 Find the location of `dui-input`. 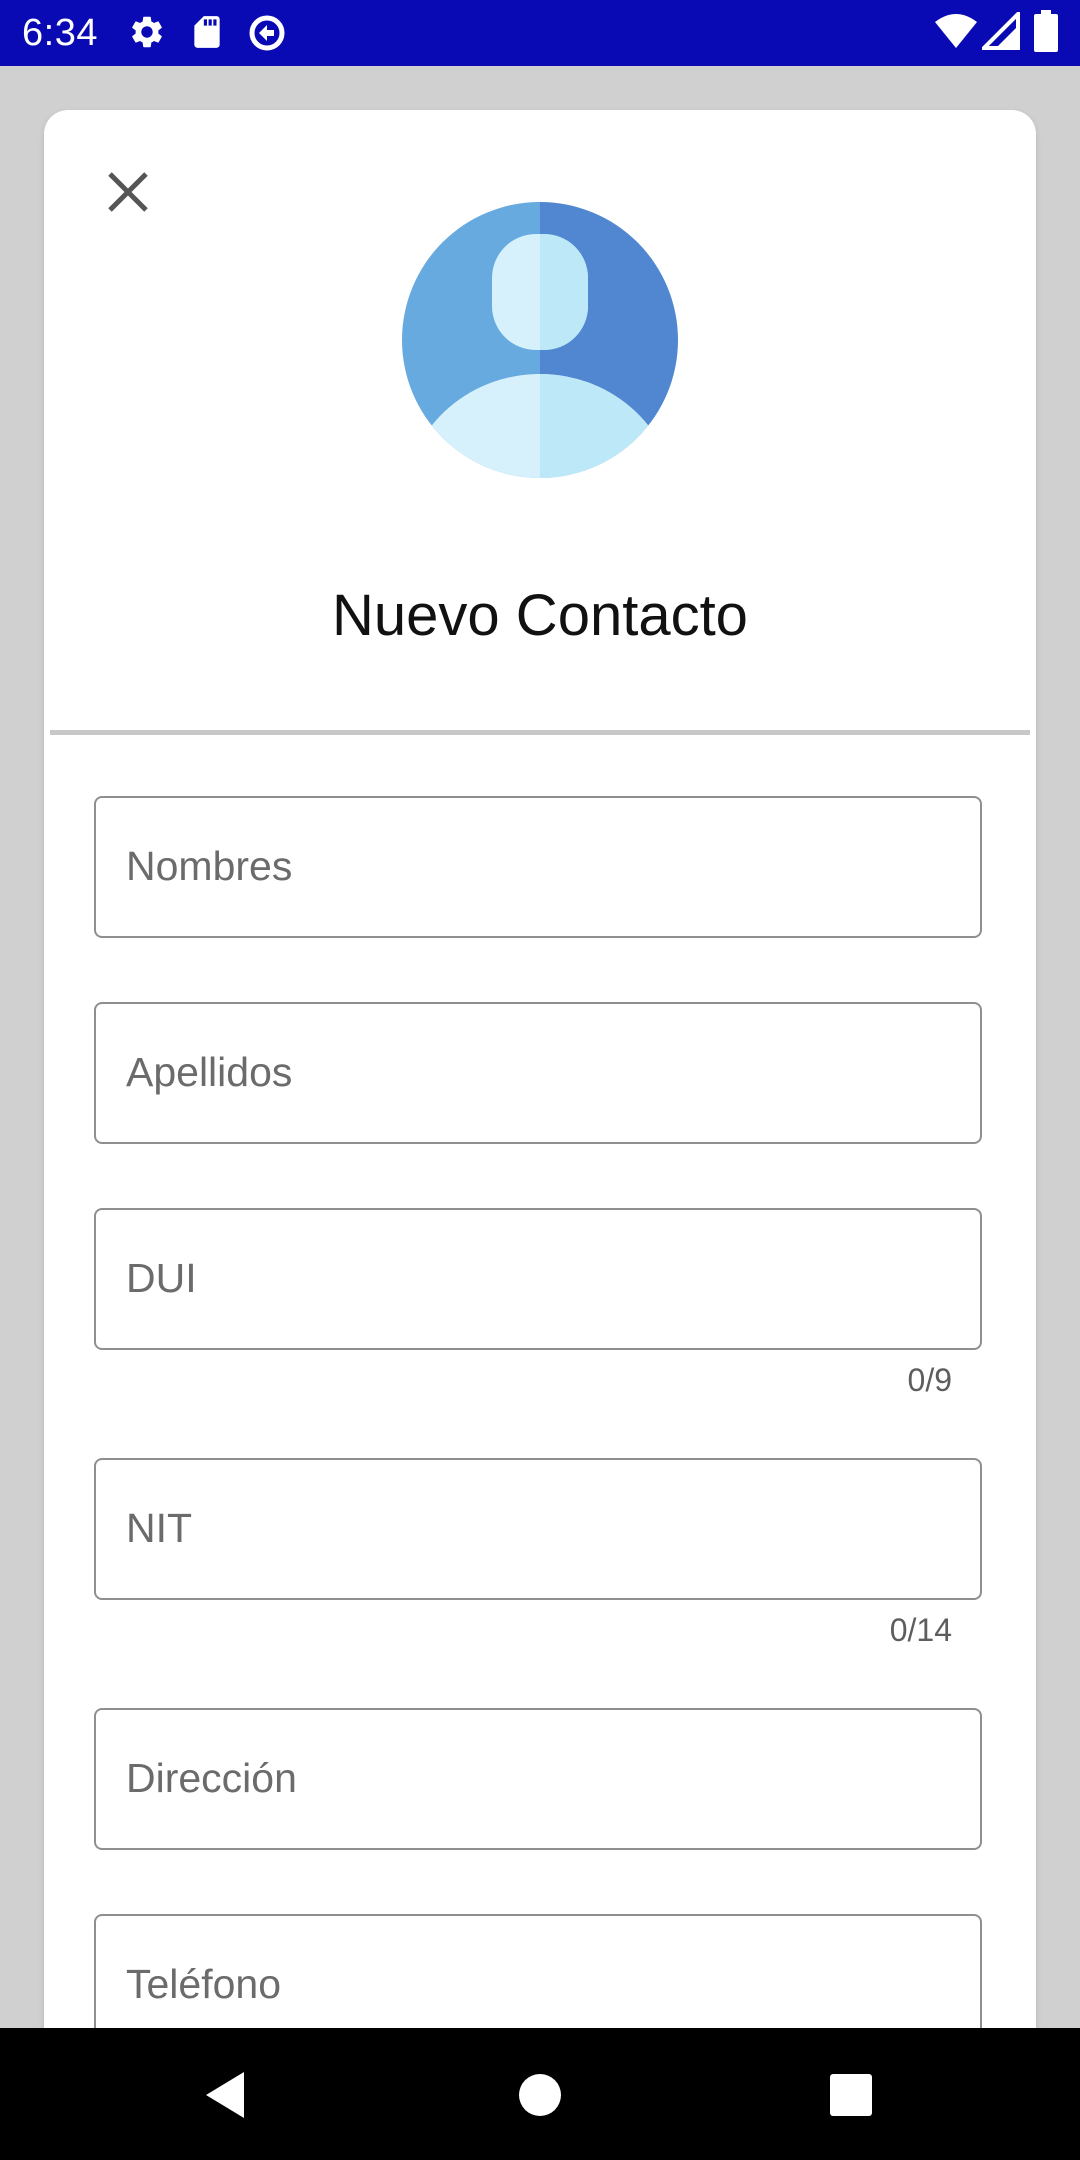

dui-input is located at coordinates (536, 1278).